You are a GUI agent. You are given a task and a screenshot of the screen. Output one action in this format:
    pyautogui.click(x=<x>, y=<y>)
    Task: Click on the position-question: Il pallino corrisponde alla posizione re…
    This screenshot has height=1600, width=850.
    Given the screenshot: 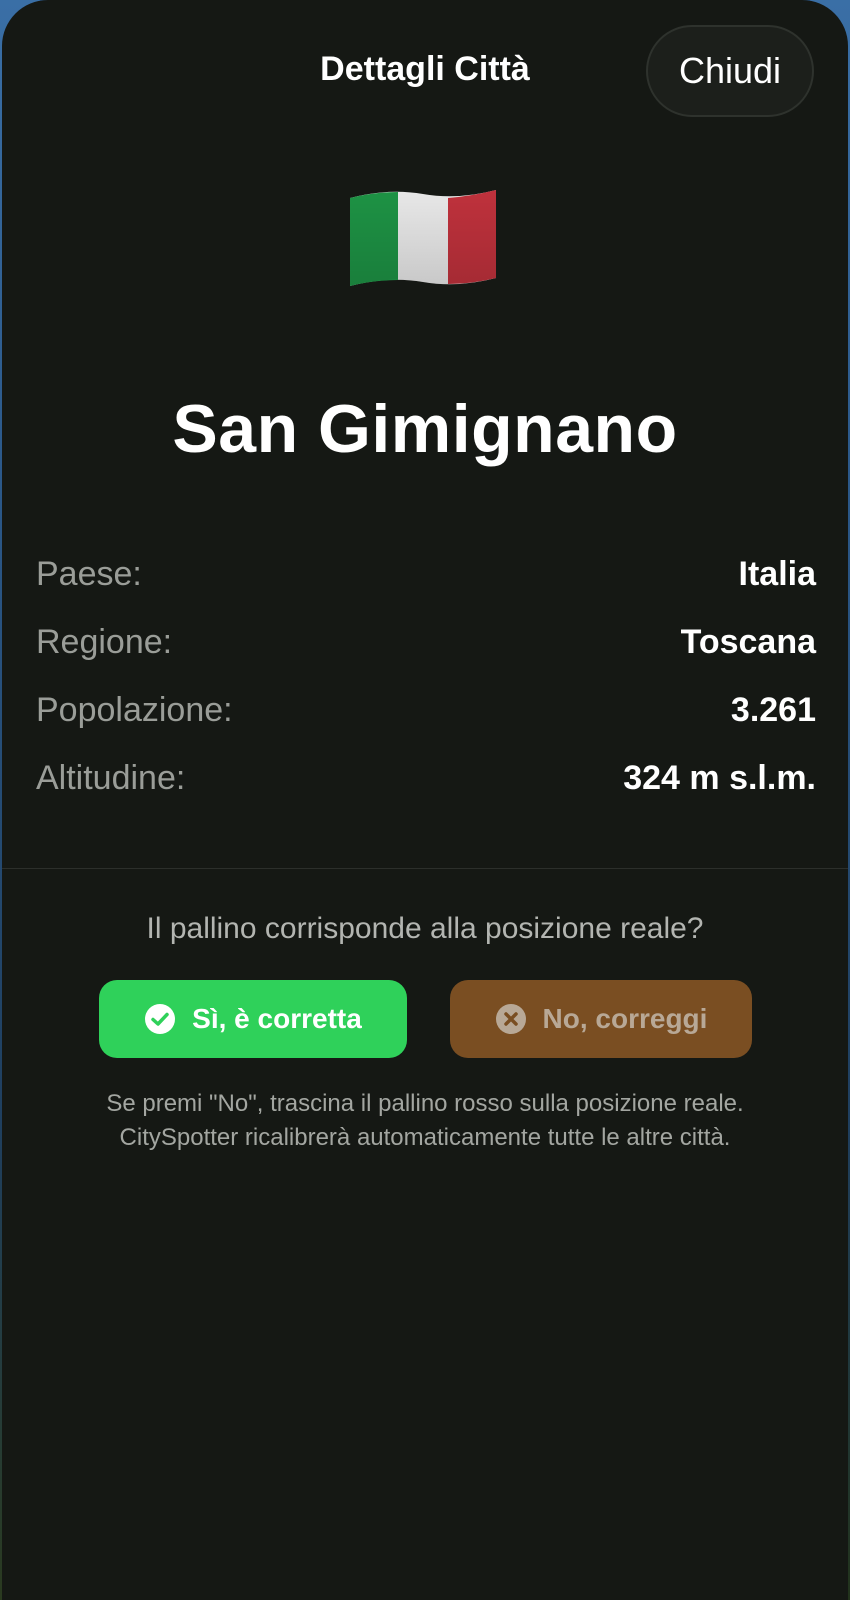 What is the action you would take?
    pyautogui.click(x=425, y=928)
    